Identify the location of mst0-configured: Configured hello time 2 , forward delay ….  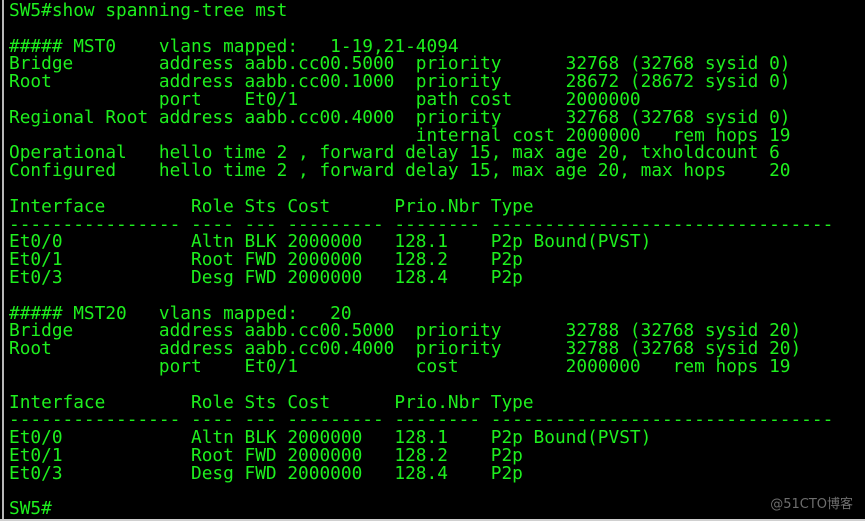
(400, 171).